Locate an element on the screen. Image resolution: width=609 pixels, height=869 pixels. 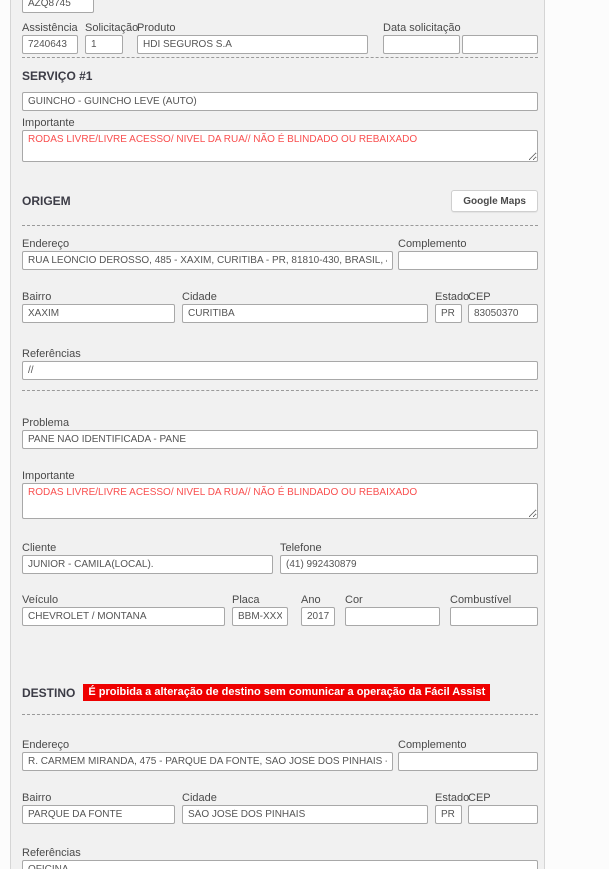
assistencia-label: Assistência is located at coordinates (50, 28).